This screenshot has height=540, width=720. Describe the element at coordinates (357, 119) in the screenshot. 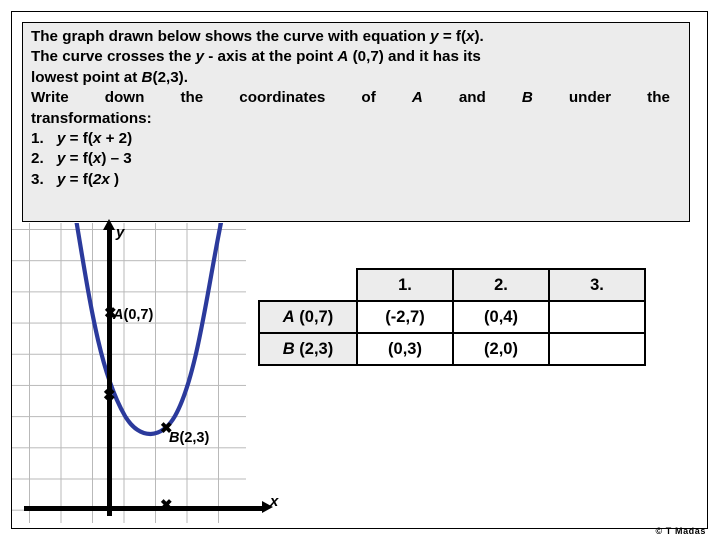

I see `question-line-5: transformations:` at that location.